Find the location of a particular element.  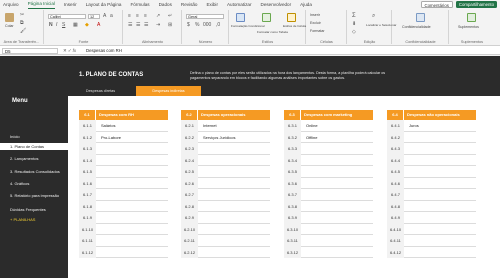

merge-center-icon: ⊞ is located at coordinates (170, 25).